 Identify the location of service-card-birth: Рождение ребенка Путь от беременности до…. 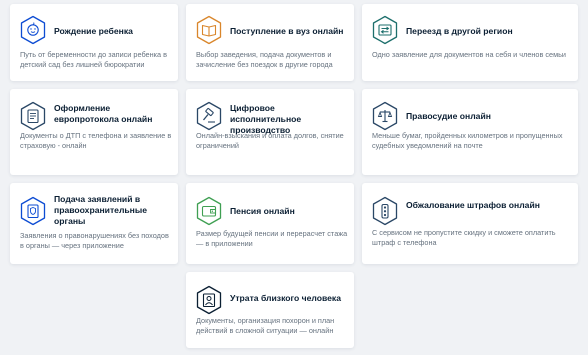
(94, 42).